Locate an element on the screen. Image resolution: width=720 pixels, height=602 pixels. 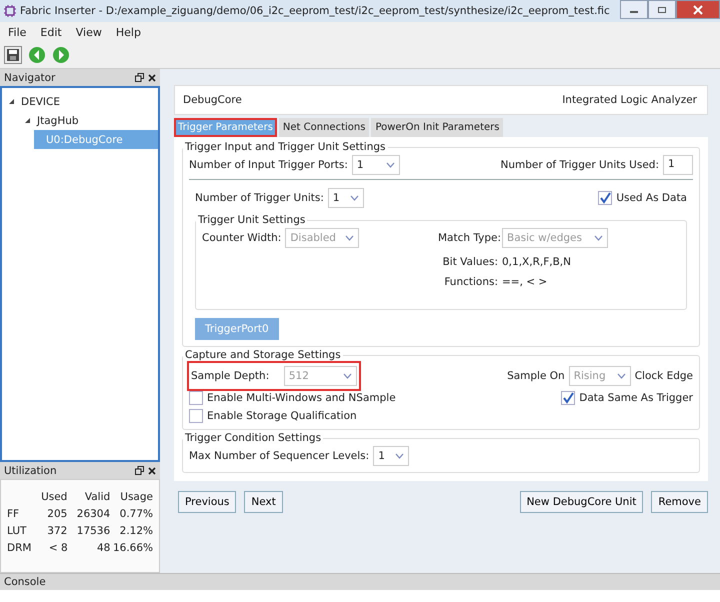
tree-item: DEVICE is located at coordinates (80, 101).